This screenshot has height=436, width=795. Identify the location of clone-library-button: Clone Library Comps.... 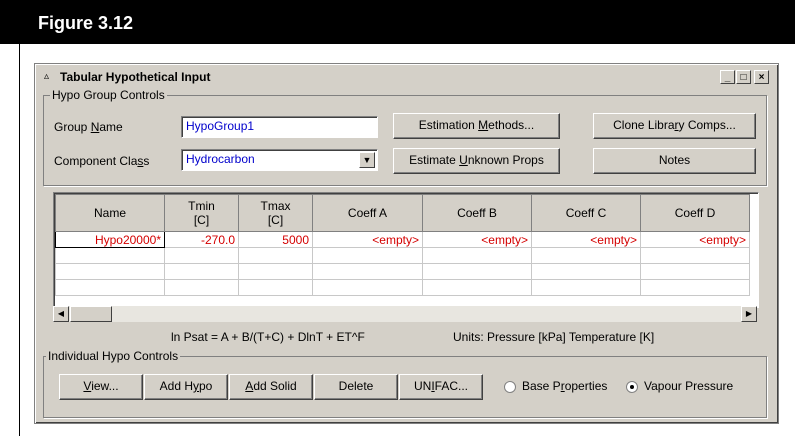
(674, 126).